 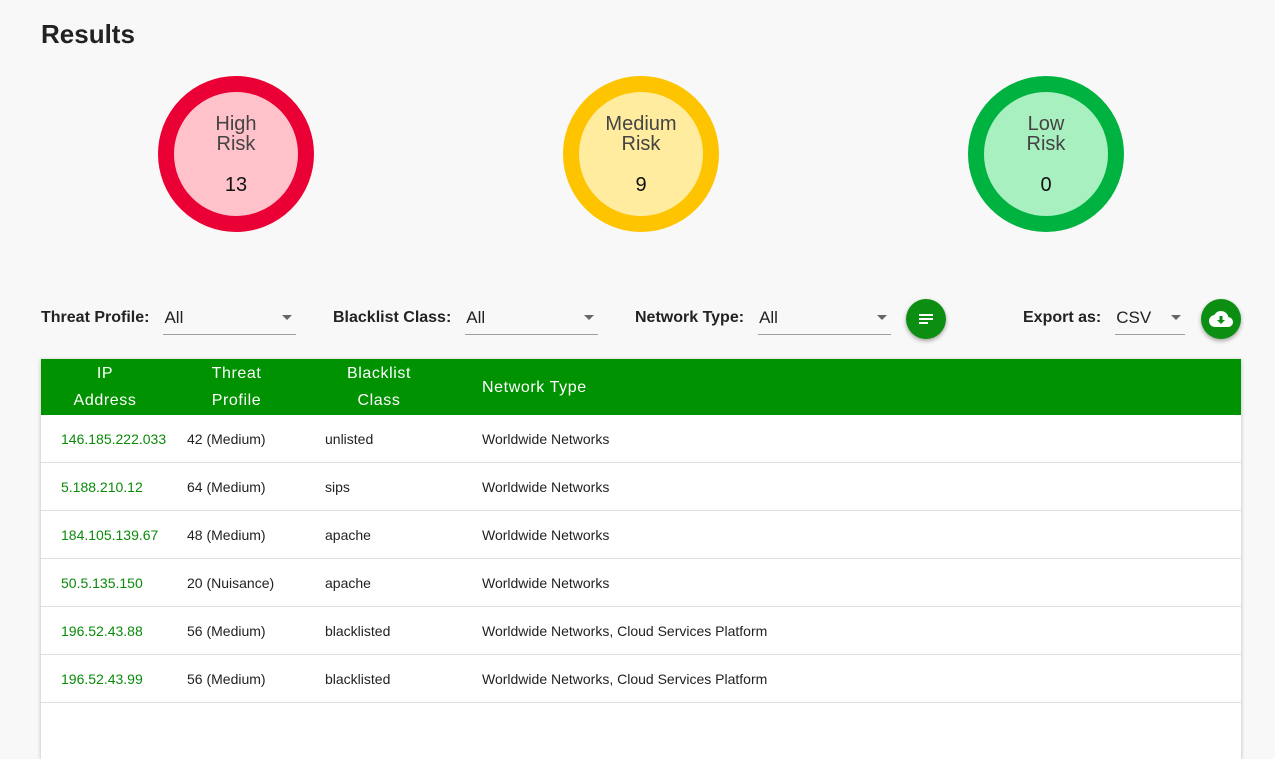 I want to click on export-format-value: CSV, so click(x=1134, y=317).